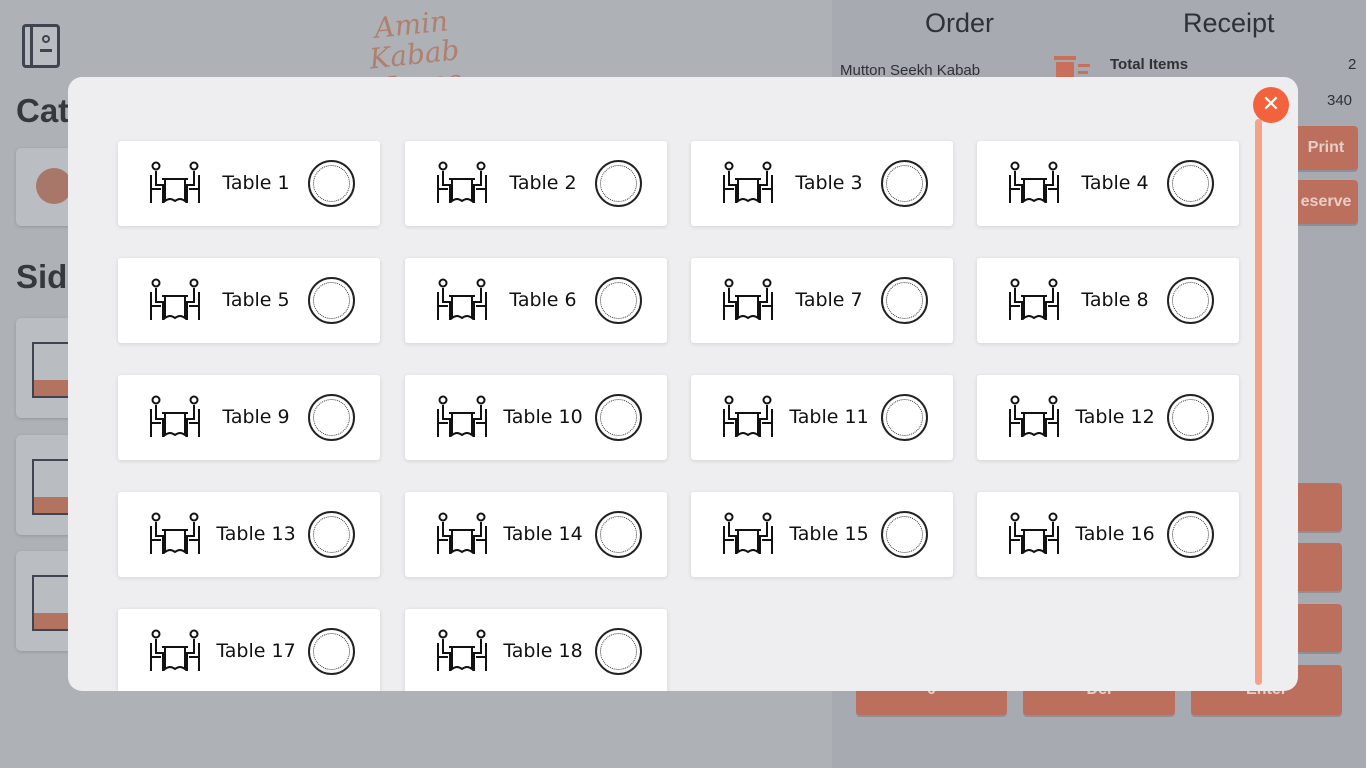 Image resolution: width=1366 pixels, height=768 pixels. I want to click on table-card: Table 4, so click(1108, 183).